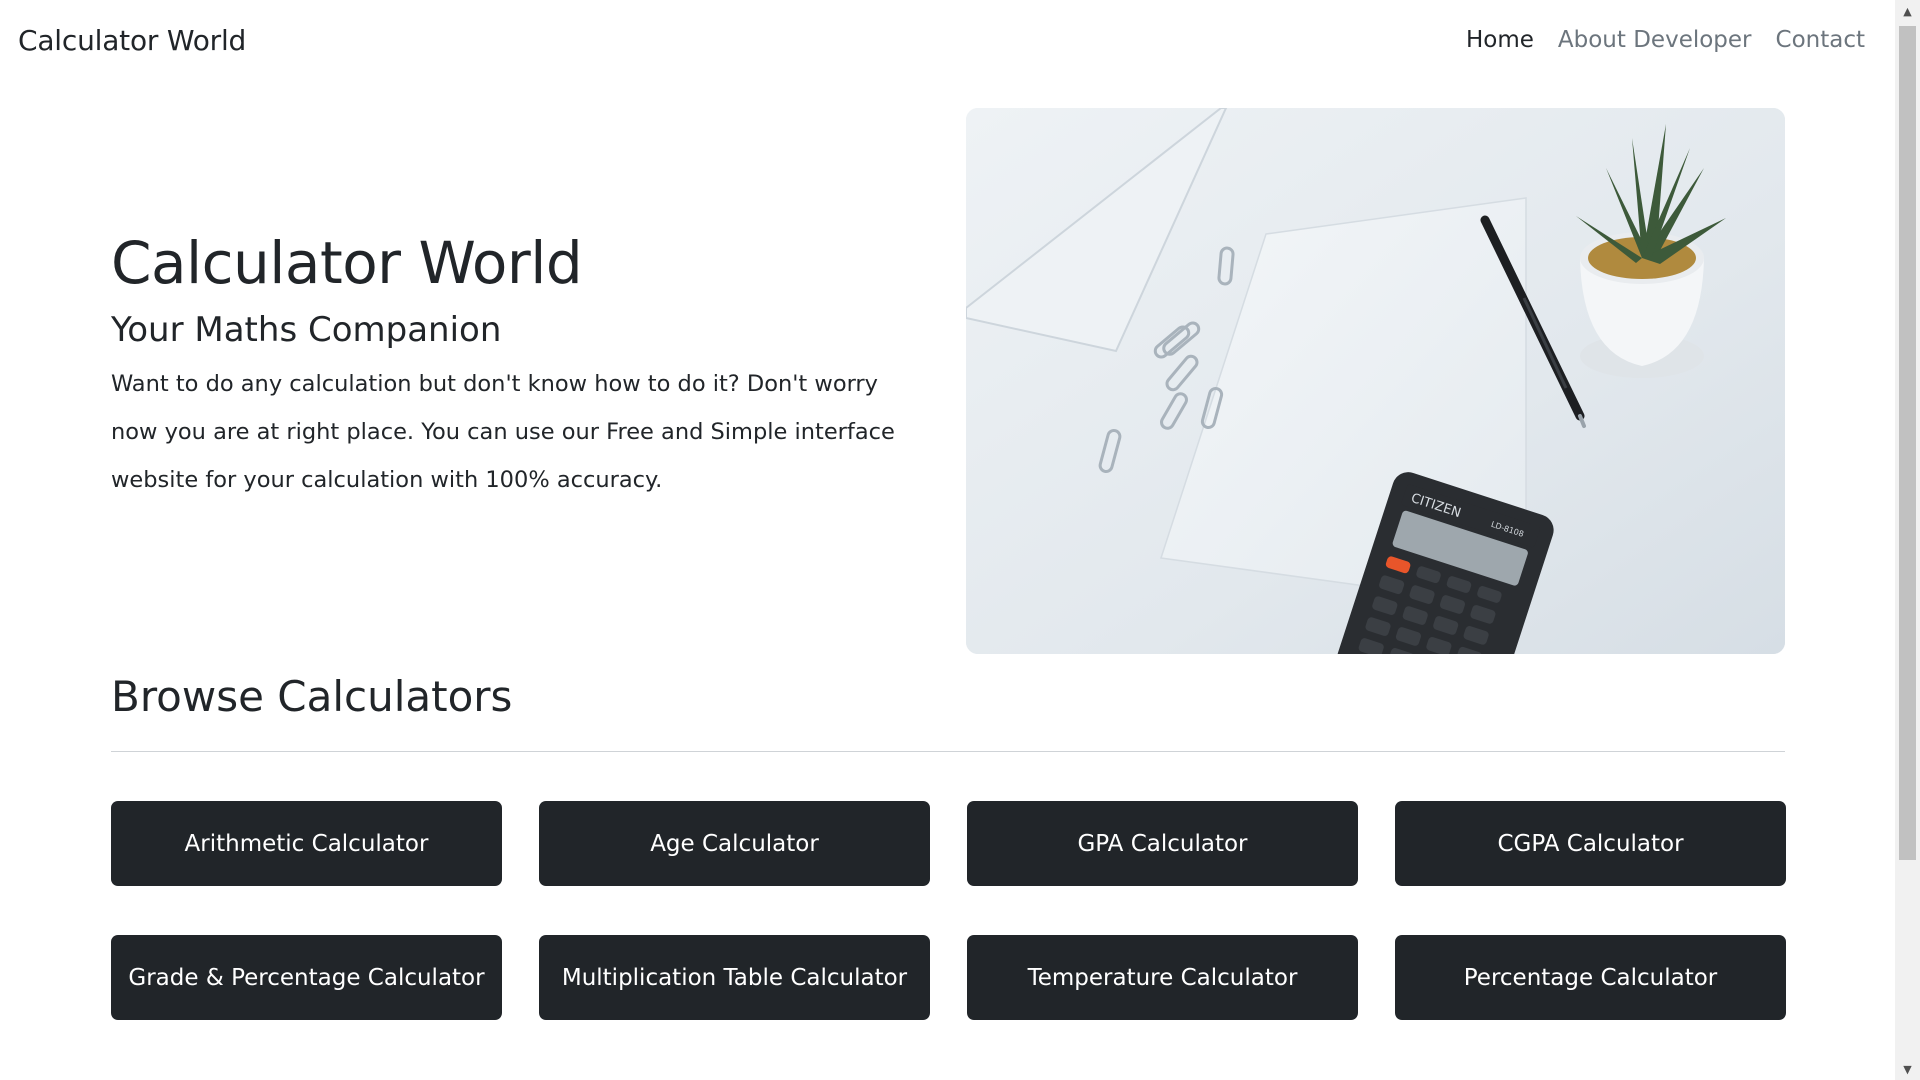  Describe the element at coordinates (306, 330) in the screenshot. I see `hero-subtitle: Your Maths Companion` at that location.